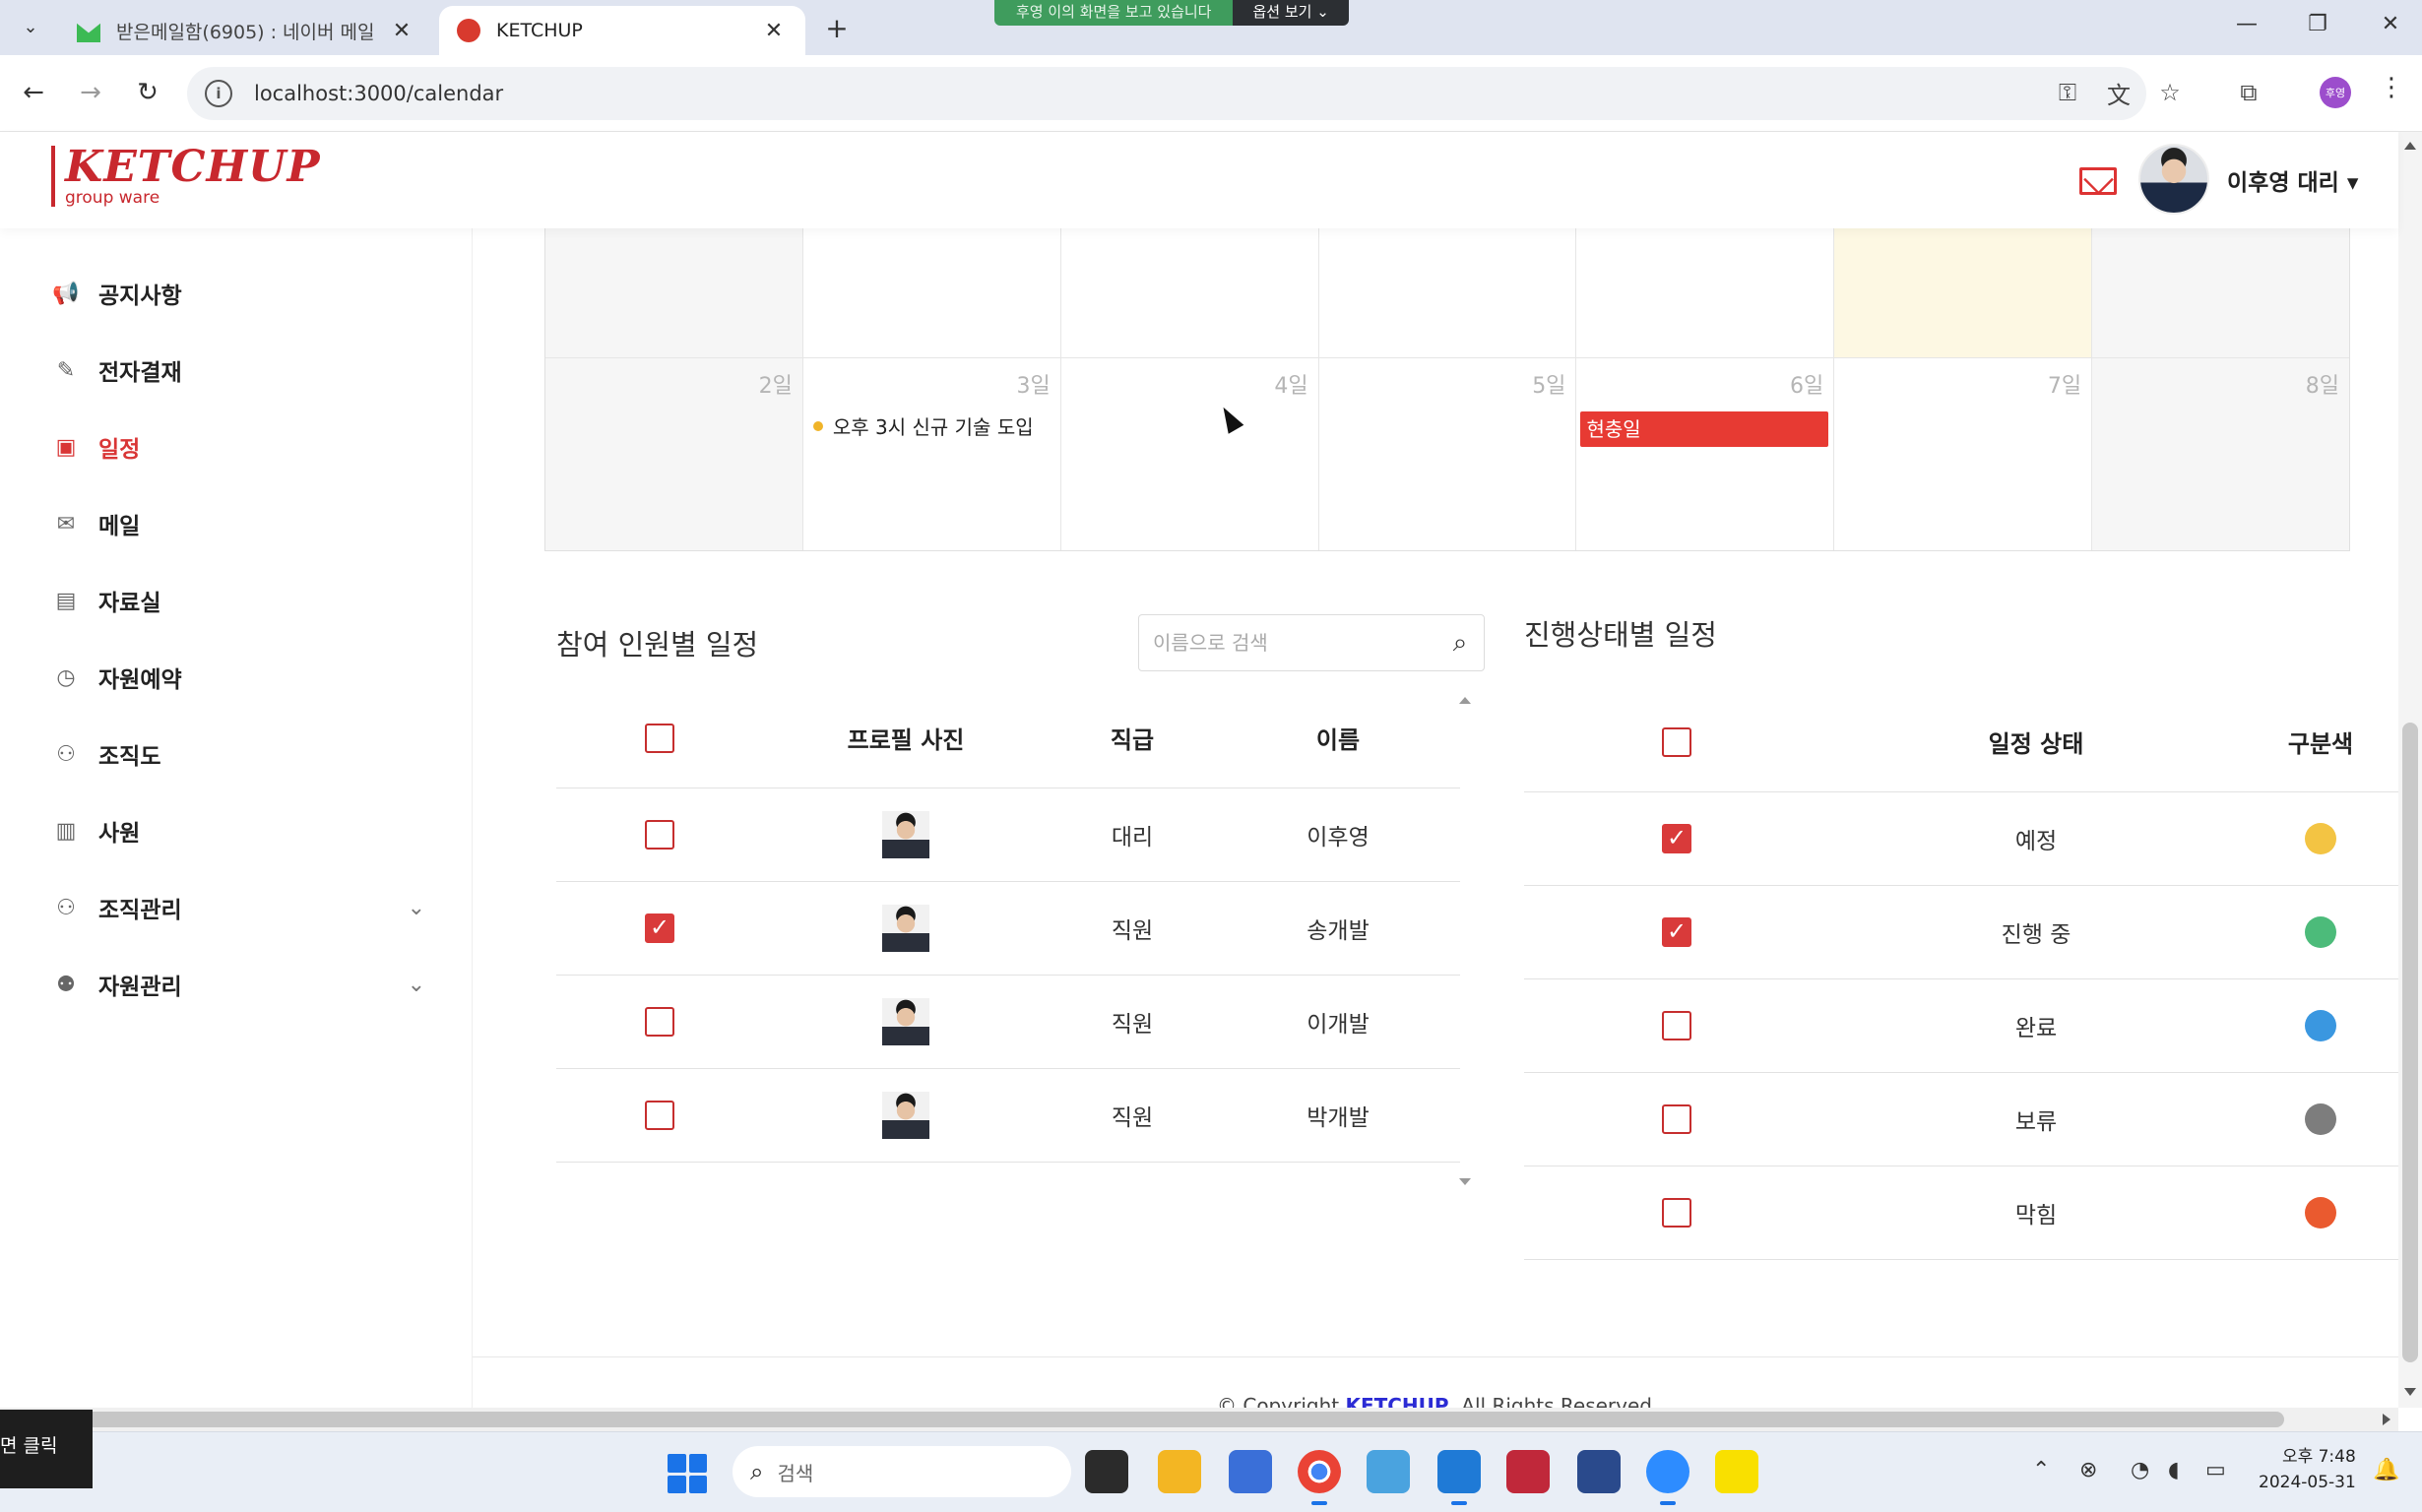  Describe the element at coordinates (2215, 1470) in the screenshot. I see `battery-icon: ▭` at that location.